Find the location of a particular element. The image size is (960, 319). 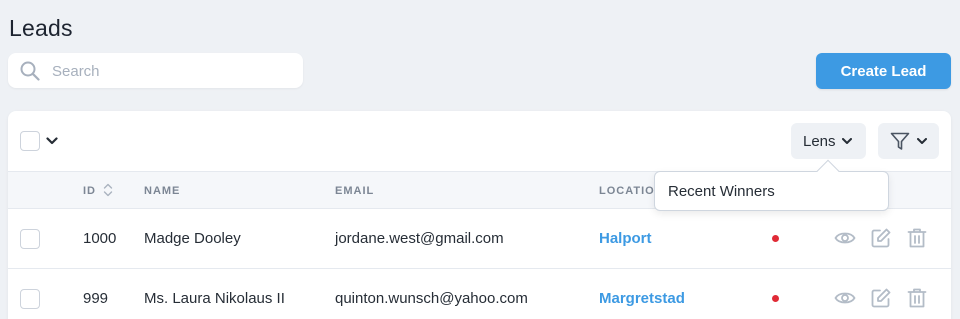

search-bar is located at coordinates (155, 70).